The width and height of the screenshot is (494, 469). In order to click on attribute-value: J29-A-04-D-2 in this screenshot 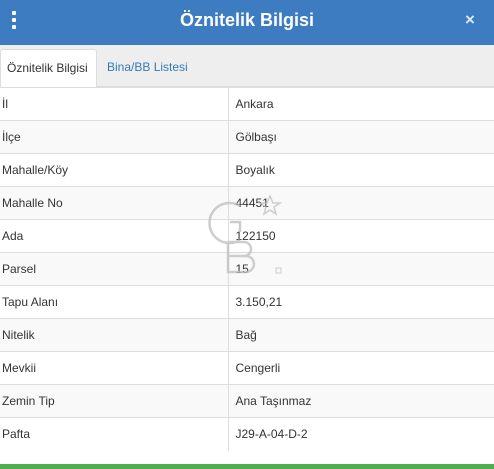, I will do `click(360, 434)`.